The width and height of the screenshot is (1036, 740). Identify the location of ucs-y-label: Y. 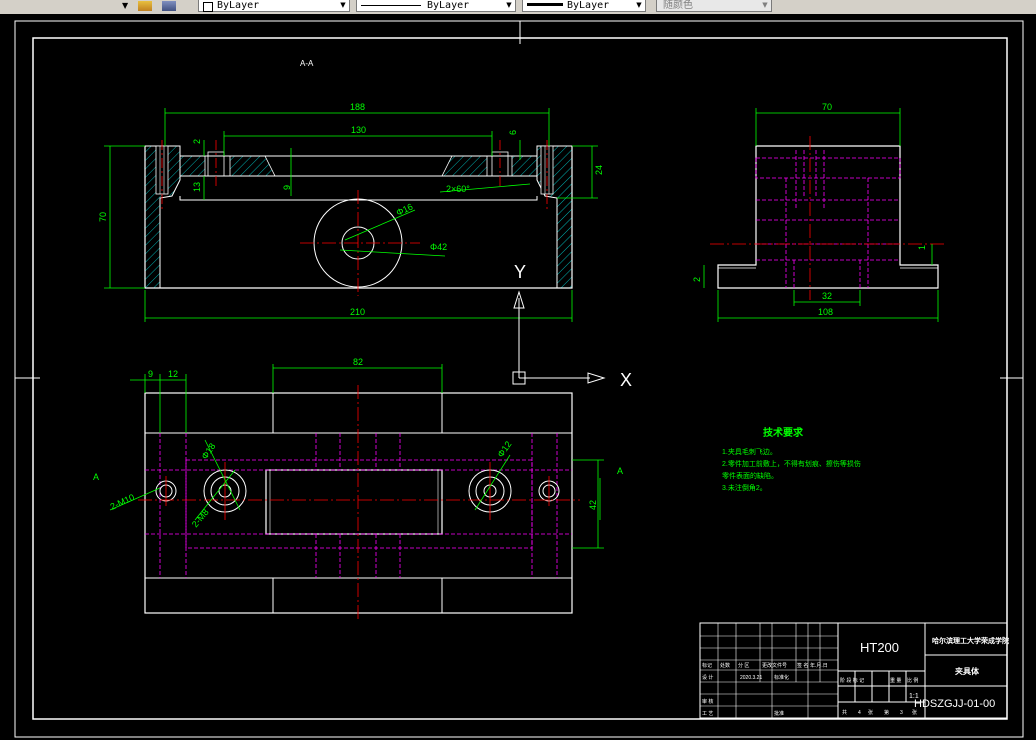
(520, 272).